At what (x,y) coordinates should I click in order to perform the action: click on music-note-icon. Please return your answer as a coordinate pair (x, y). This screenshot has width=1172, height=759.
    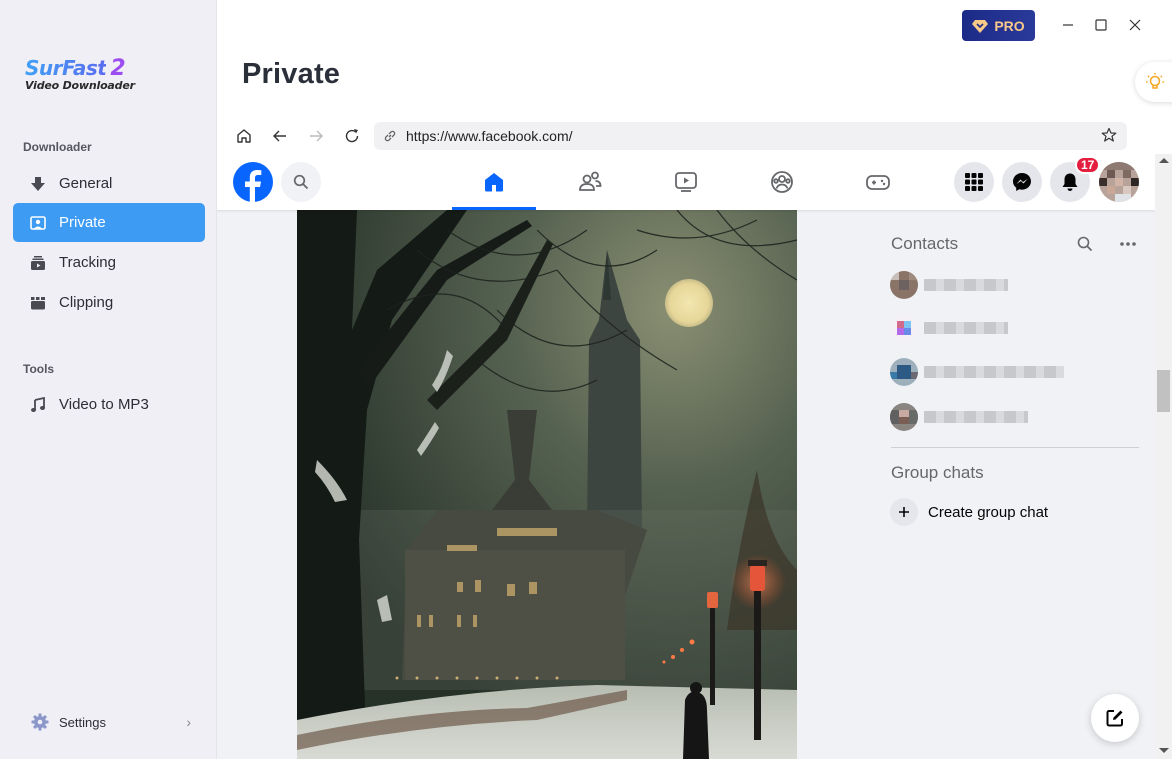
    Looking at the image, I should click on (38, 404).